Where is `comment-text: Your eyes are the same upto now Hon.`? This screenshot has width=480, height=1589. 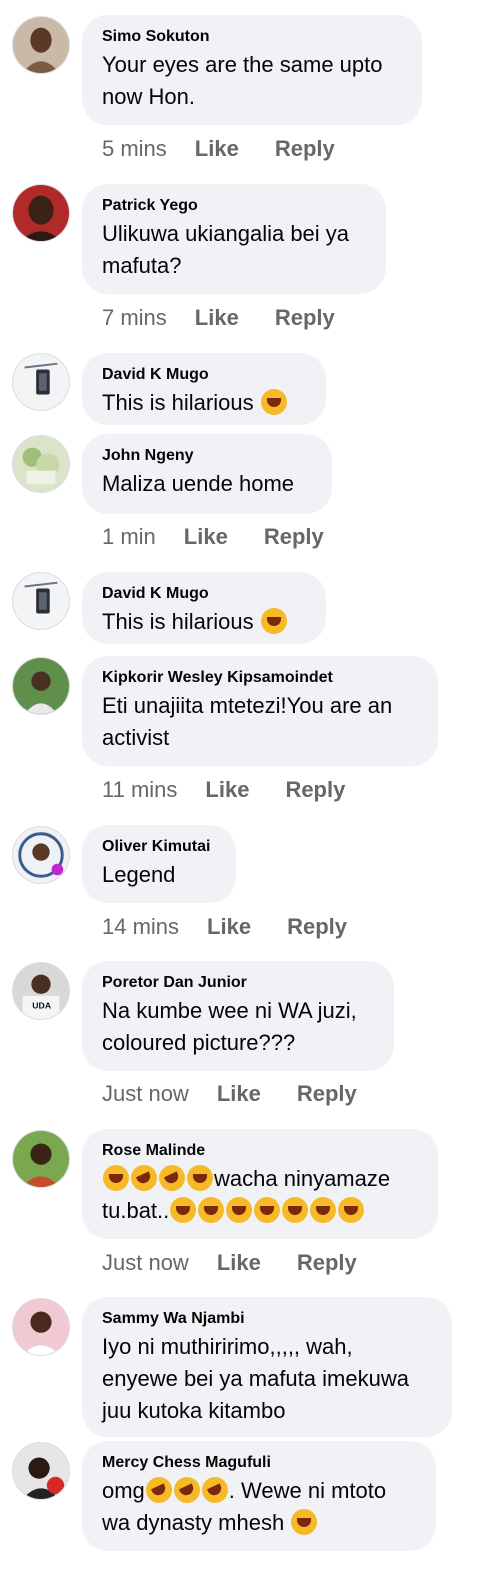 comment-text: Your eyes are the same upto now Hon. is located at coordinates (242, 80).